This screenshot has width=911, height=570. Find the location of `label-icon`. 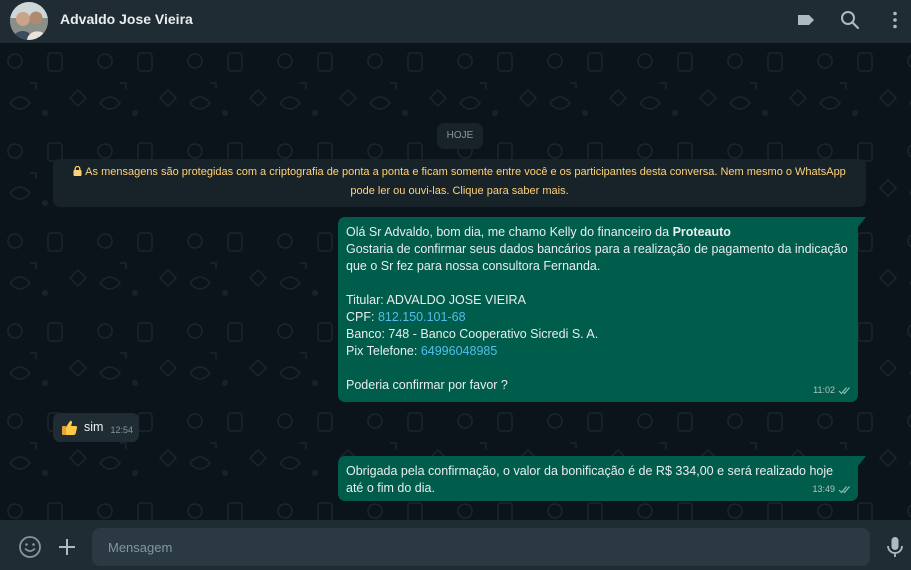

label-icon is located at coordinates (806, 20).